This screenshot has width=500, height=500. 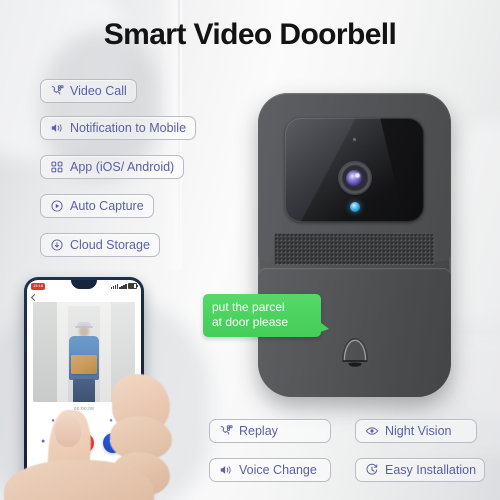 I want to click on feed-wall-left, so click(x=45, y=352).